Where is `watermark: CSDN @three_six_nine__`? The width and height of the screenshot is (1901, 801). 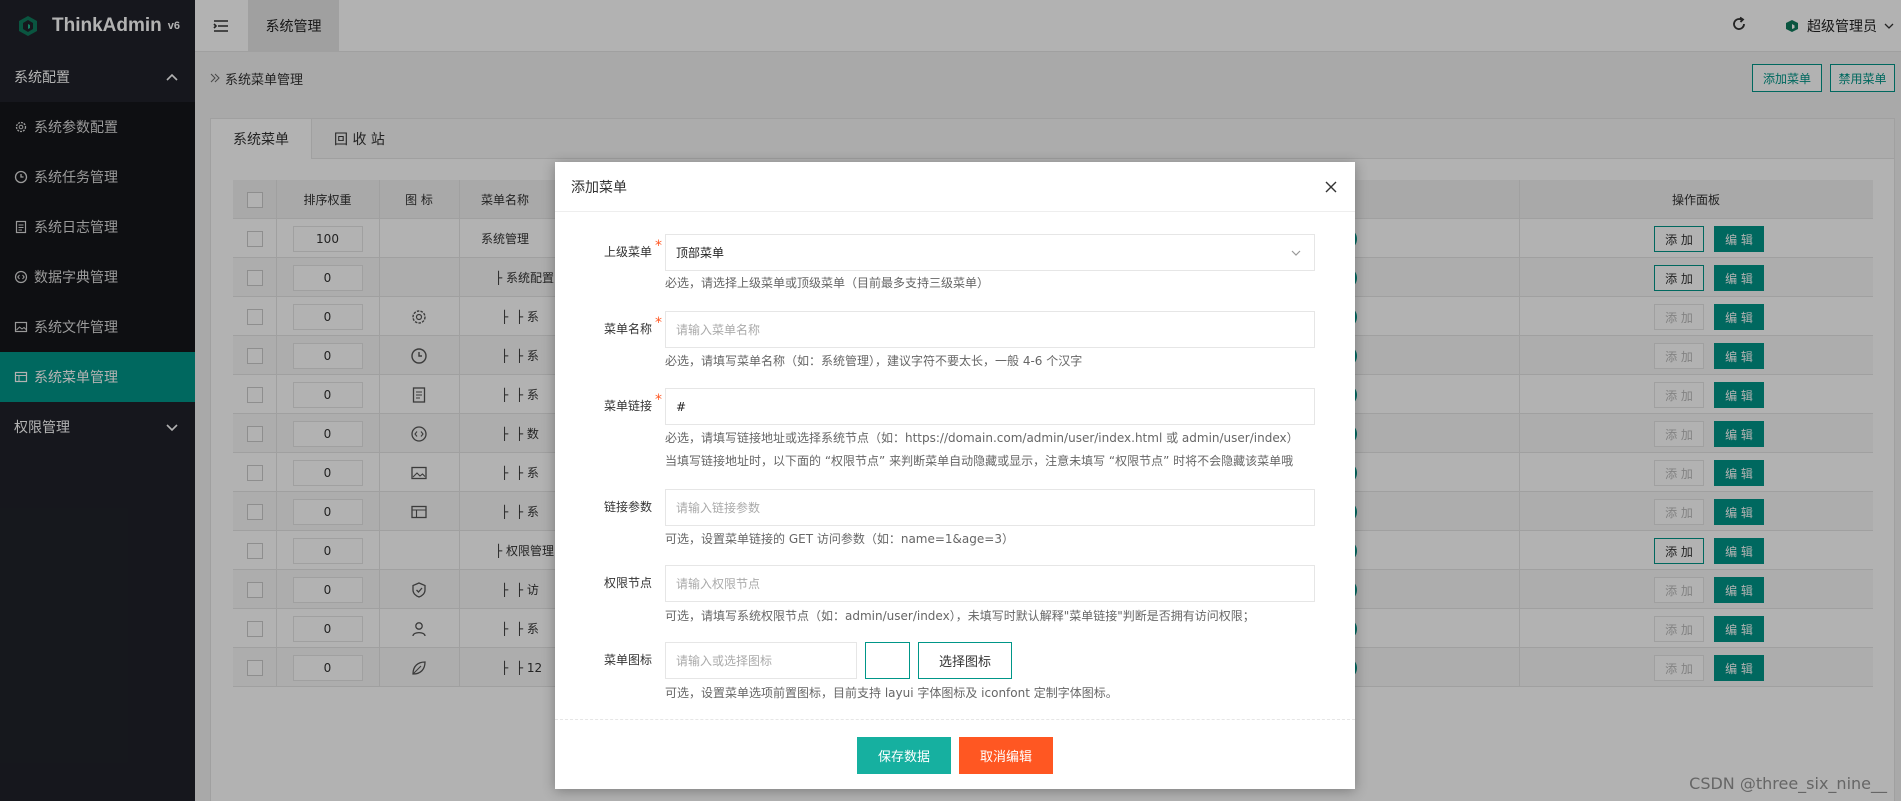 watermark: CSDN @three_six_nine__ is located at coordinates (1788, 783).